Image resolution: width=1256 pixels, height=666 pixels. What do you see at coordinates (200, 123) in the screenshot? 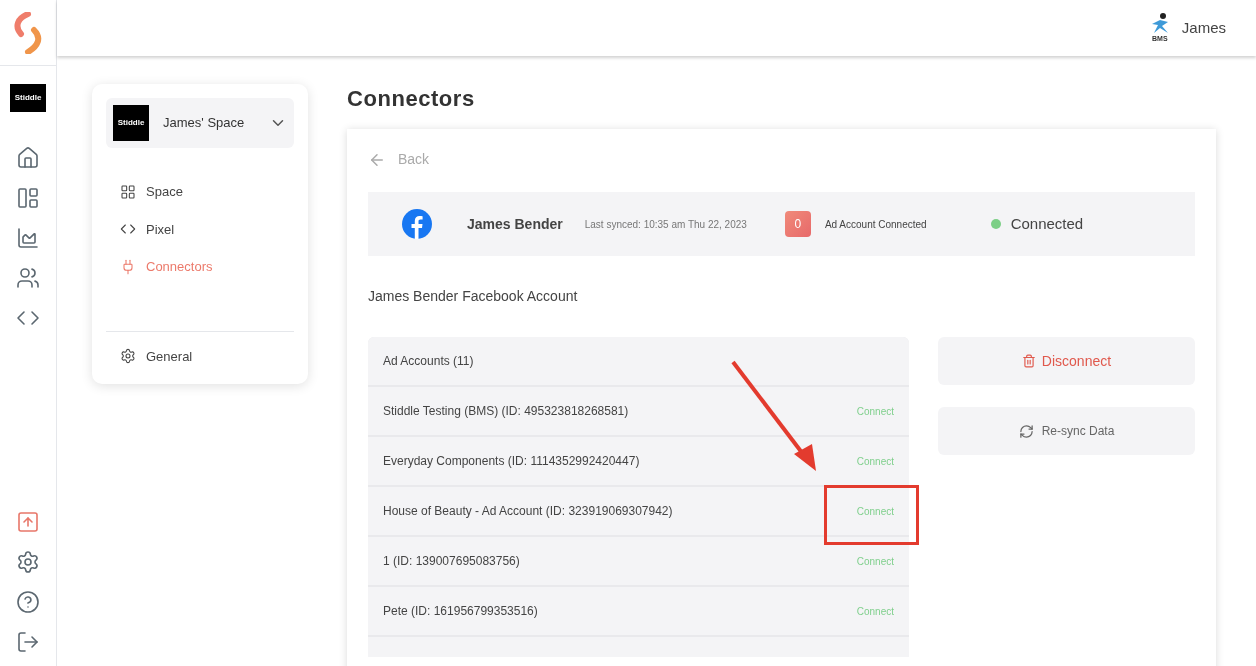
I see `space-selector: Stiddle James' Space` at bounding box center [200, 123].